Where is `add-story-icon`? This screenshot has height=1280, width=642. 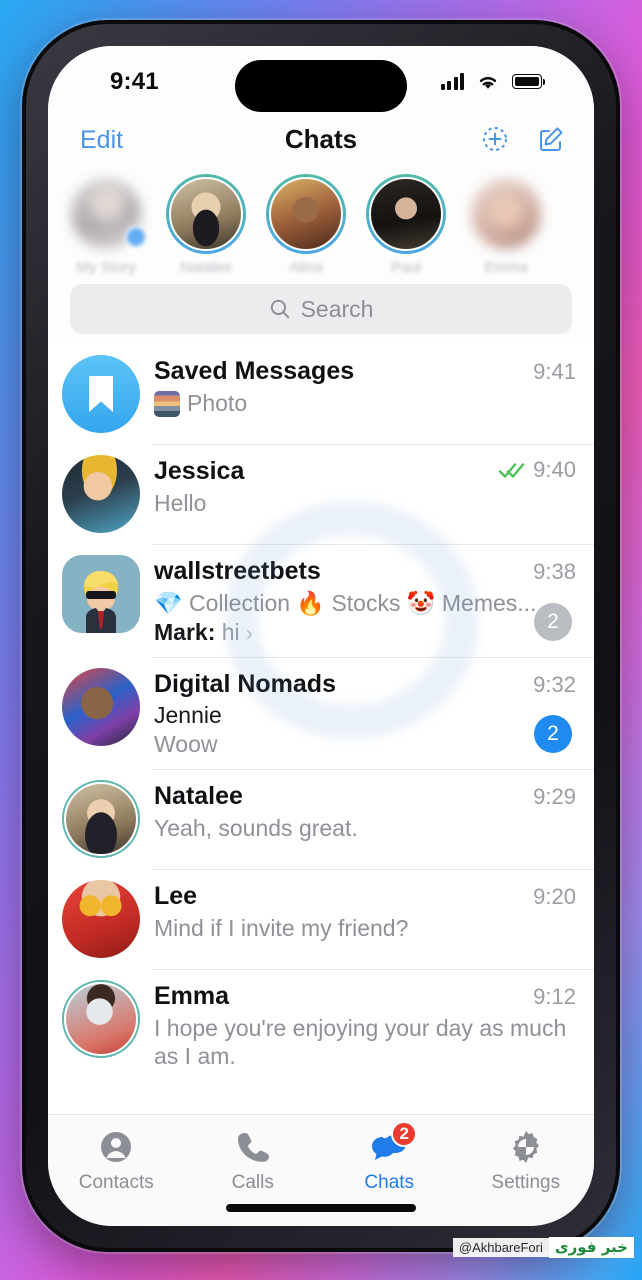
add-story-icon is located at coordinates (495, 139).